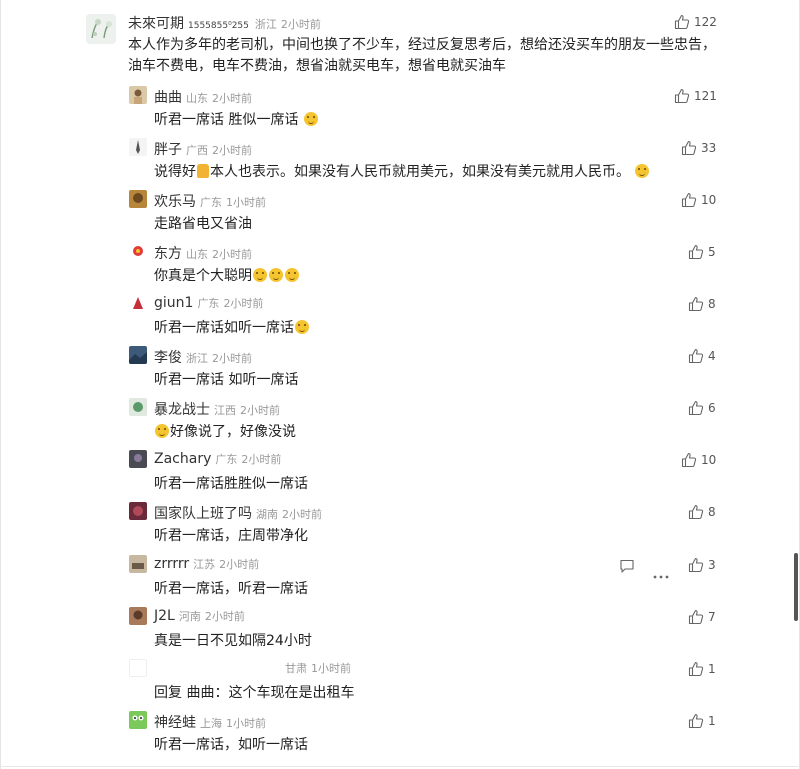  I want to click on user-name: 曲曲, so click(168, 98).